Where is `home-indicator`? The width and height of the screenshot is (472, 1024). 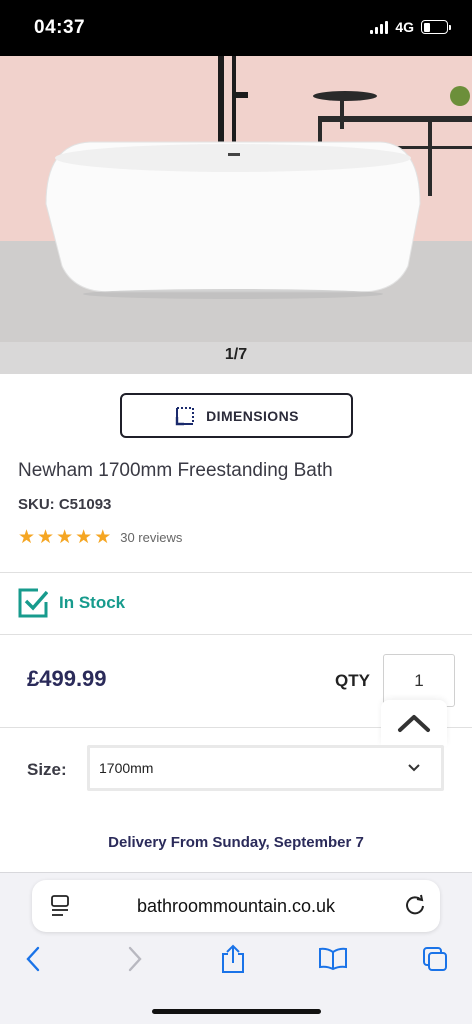 home-indicator is located at coordinates (236, 1011).